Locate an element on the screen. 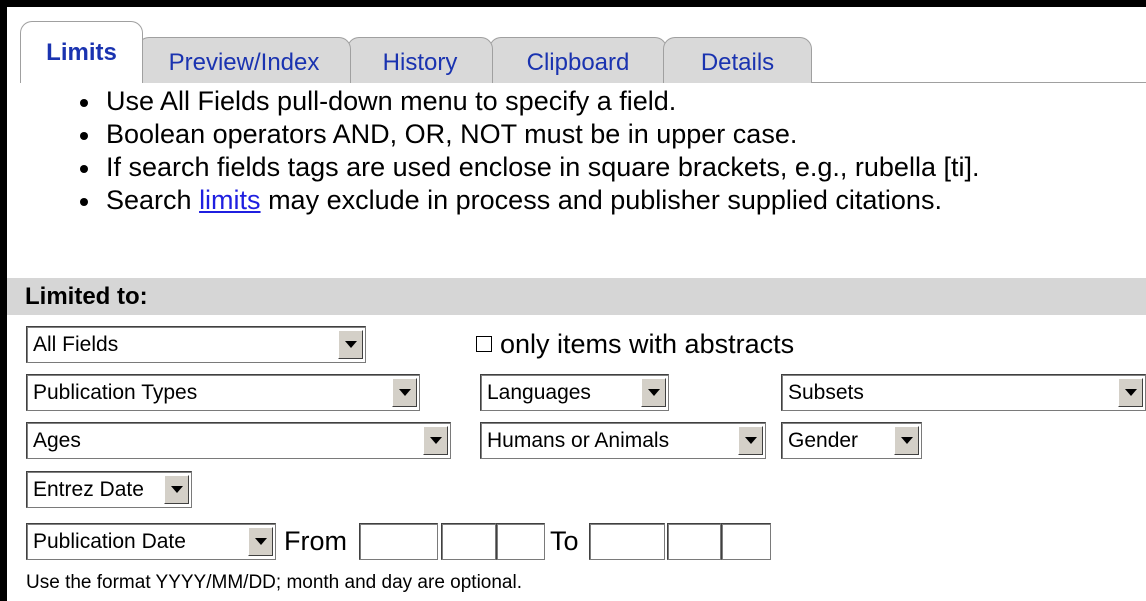  from-year-input is located at coordinates (398, 541).